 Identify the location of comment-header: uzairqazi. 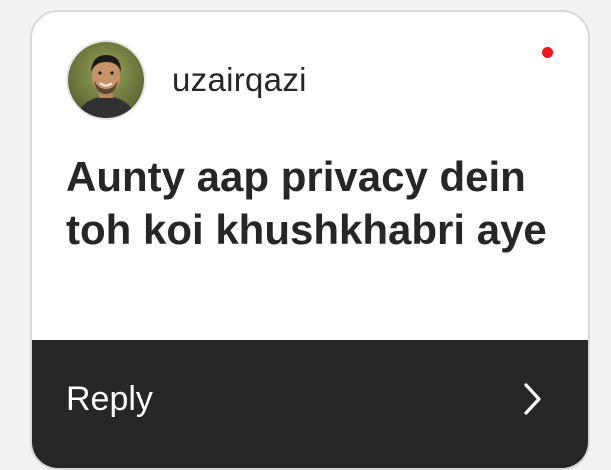
(186, 80).